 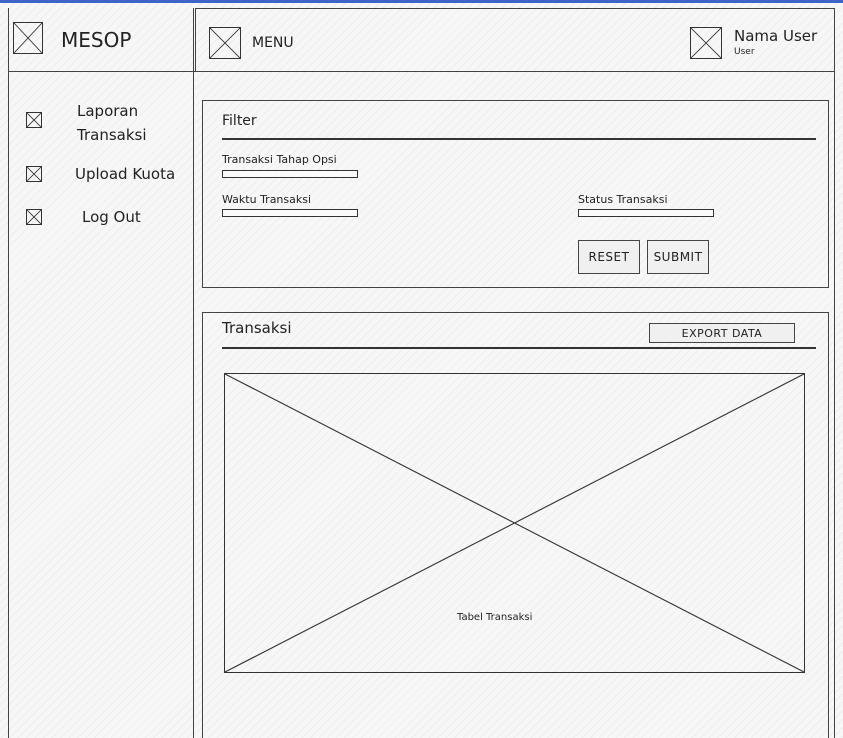 What do you see at coordinates (96, 40) in the screenshot?
I see `brand-name: MESOP` at bounding box center [96, 40].